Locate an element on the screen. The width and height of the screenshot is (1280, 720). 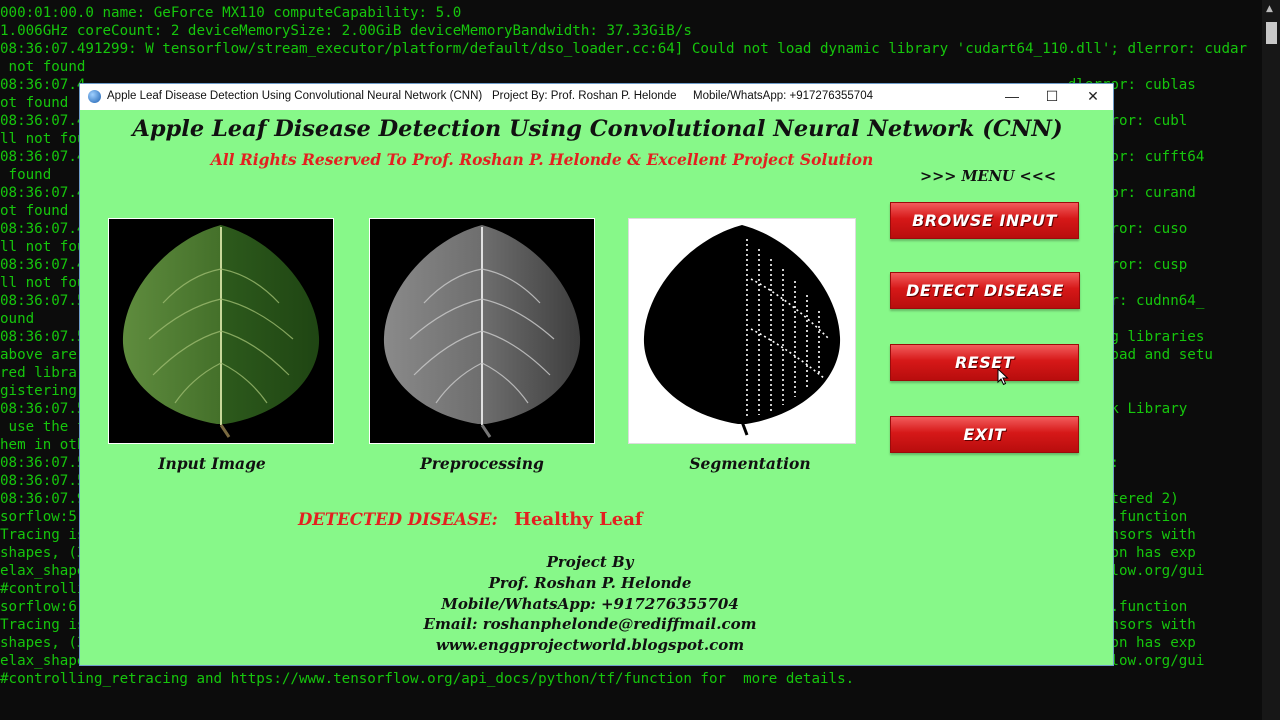
mouse-cursor-icon is located at coordinates (1003, 377).